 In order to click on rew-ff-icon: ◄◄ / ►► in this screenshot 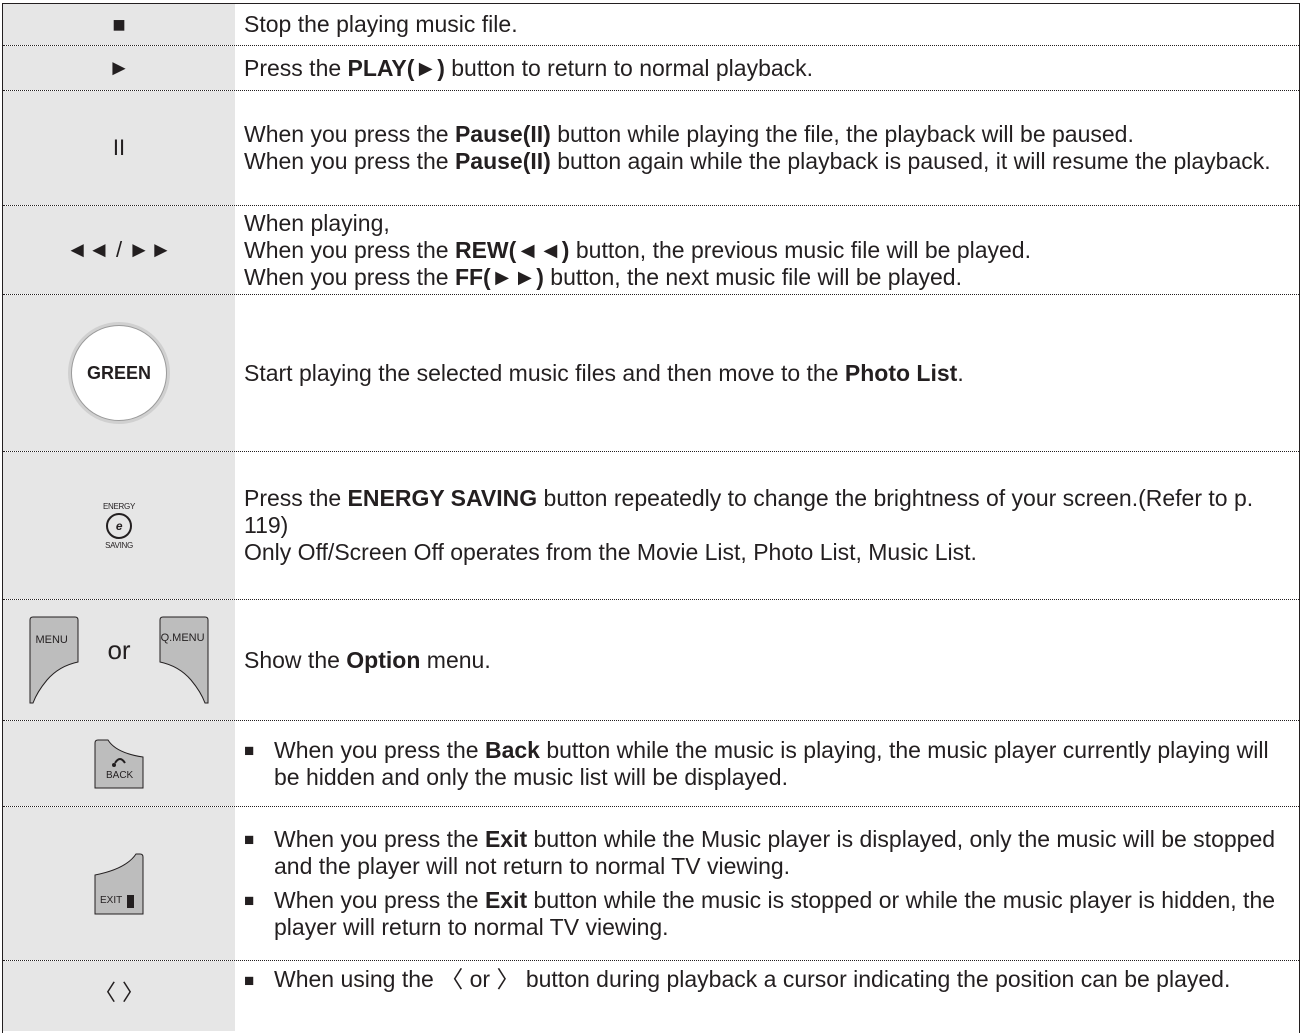, I will do `click(119, 249)`.